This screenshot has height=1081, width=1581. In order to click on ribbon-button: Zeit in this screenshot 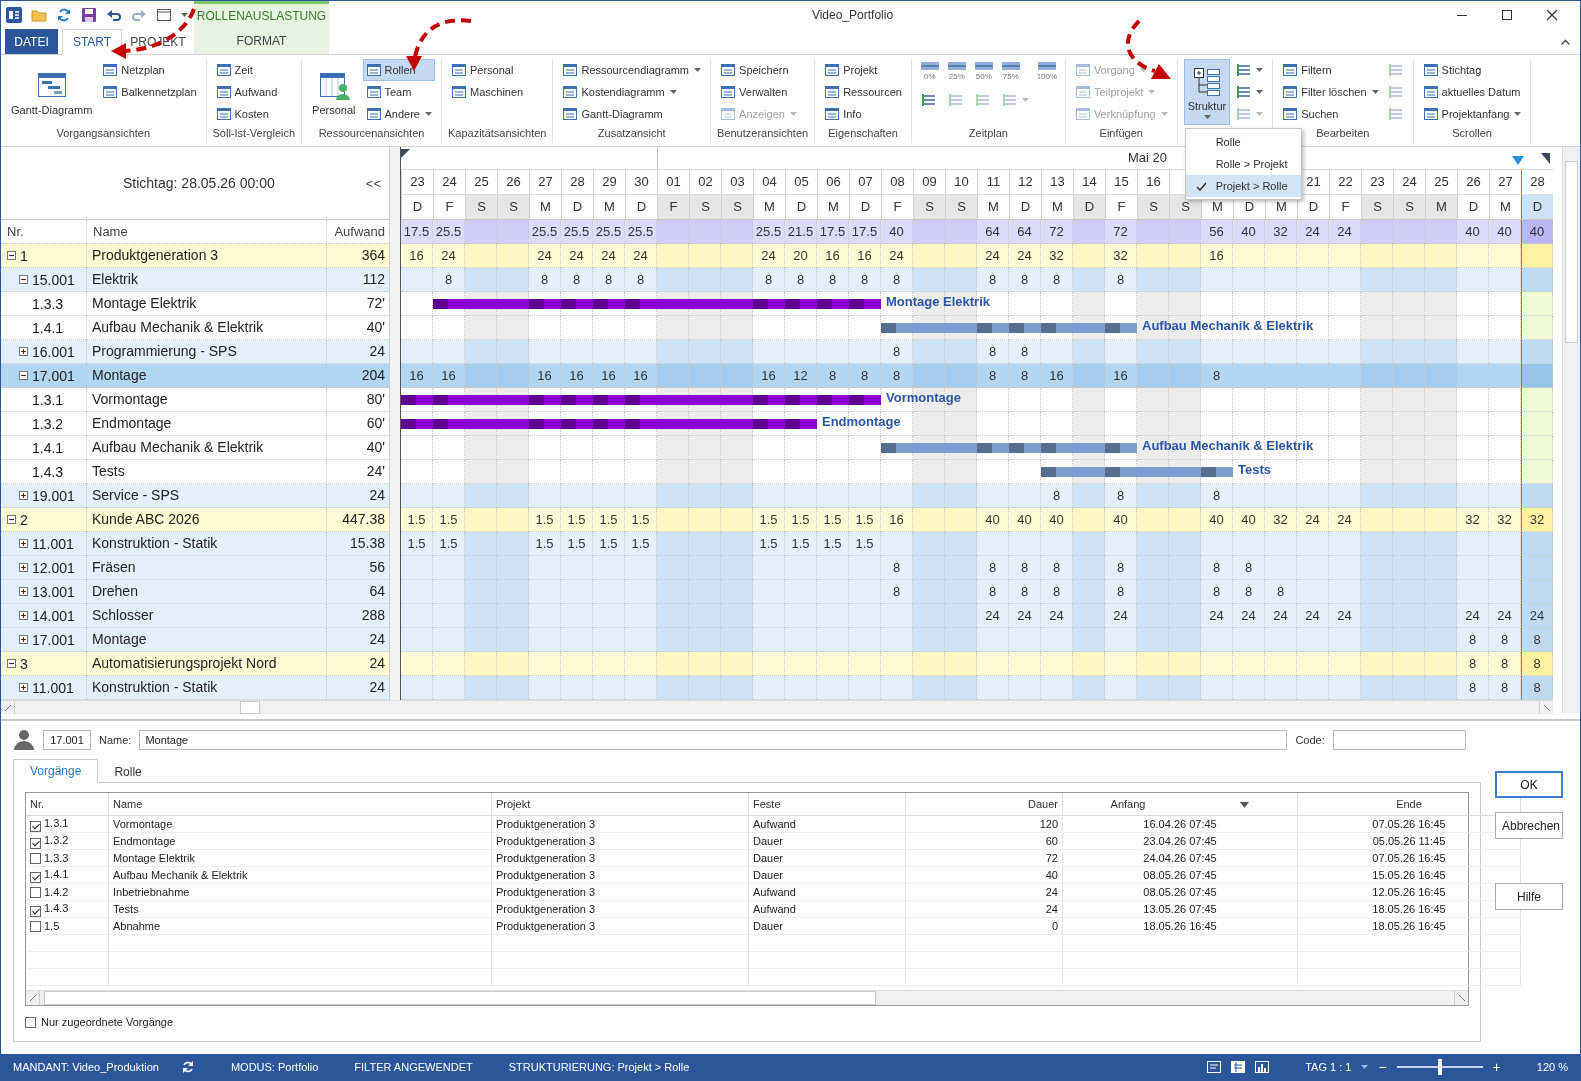, I will do `click(246, 70)`.